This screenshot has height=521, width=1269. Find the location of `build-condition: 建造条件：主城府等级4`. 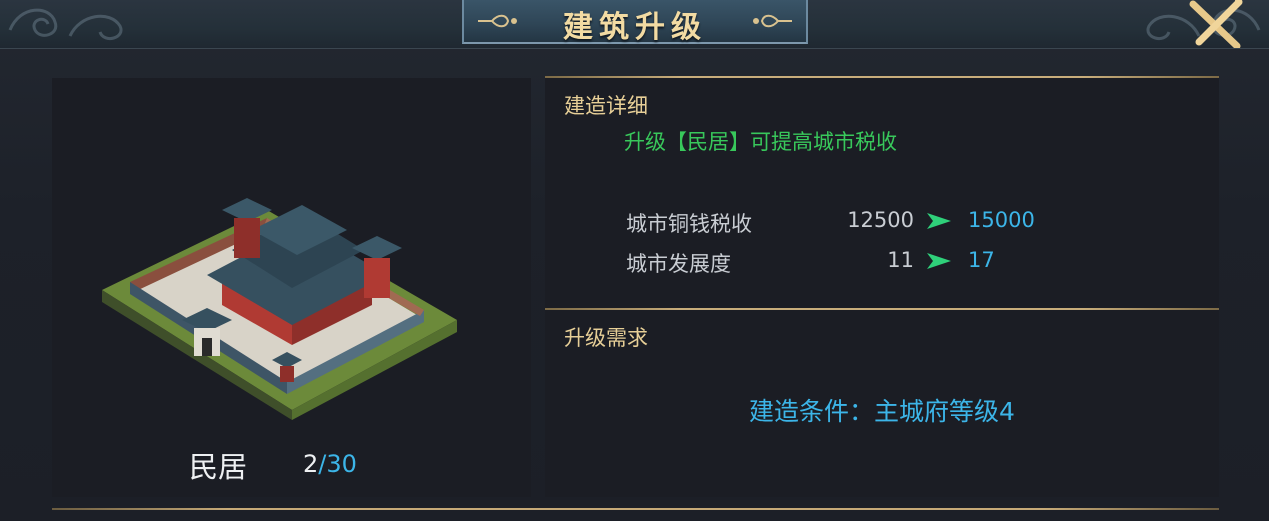

build-condition: 建造条件：主城府等级4 is located at coordinates (882, 411).